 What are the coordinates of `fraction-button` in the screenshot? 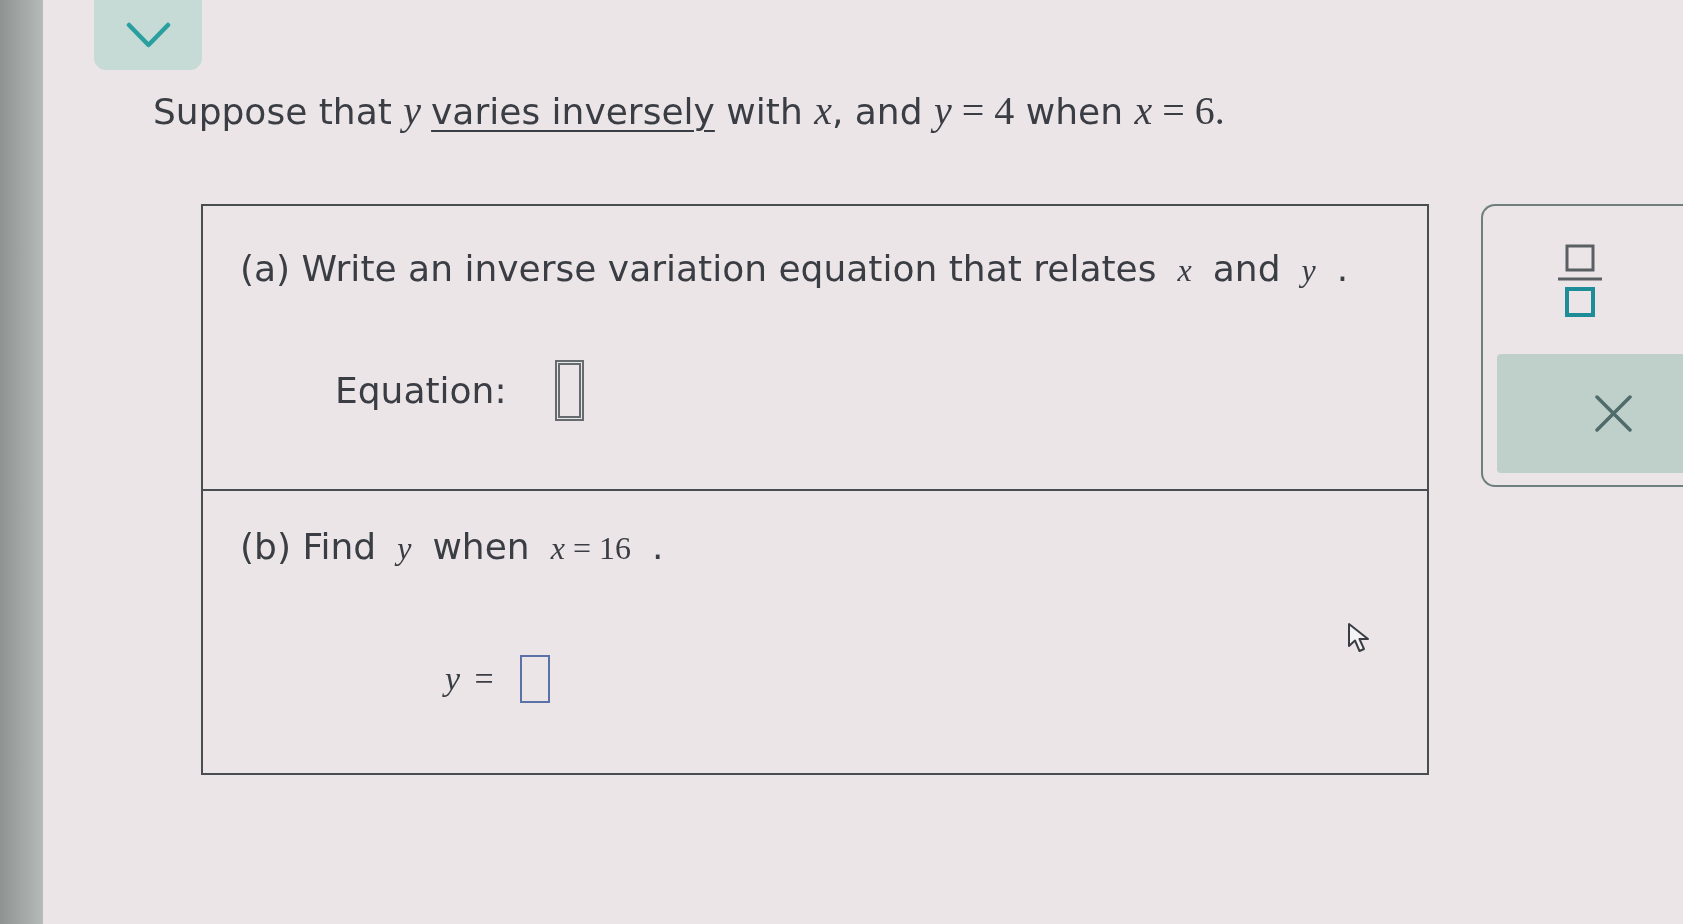 It's located at (1580, 281).